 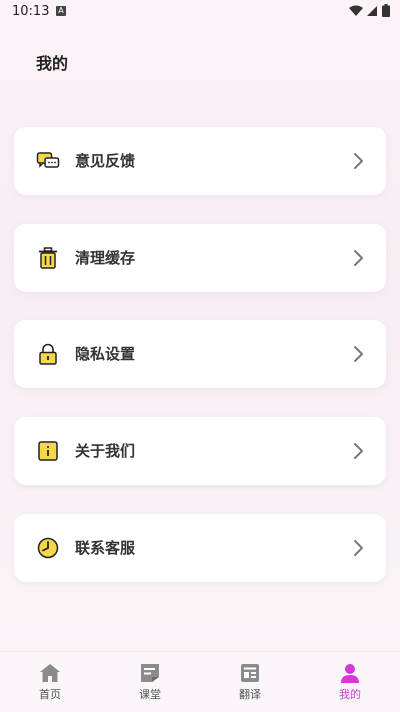 I want to click on note-icon, so click(x=150, y=673).